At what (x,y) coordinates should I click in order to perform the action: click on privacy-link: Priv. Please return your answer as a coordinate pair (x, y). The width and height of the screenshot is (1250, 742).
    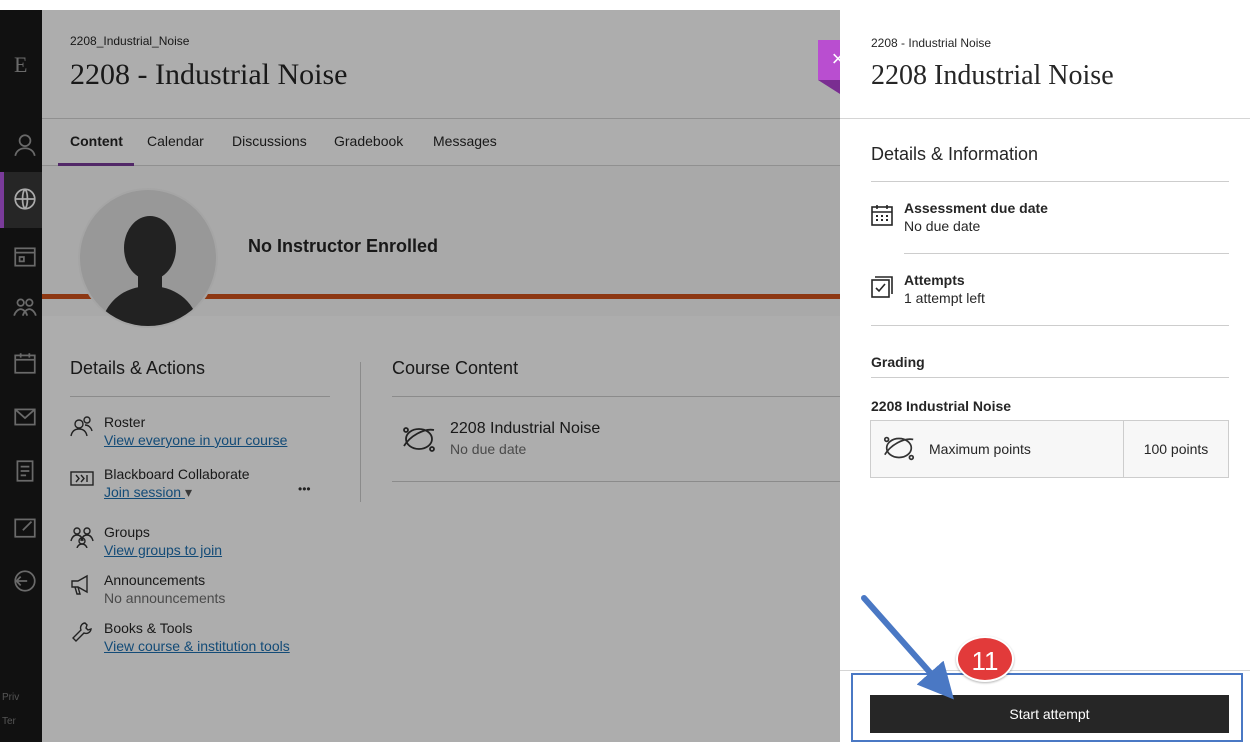
    Looking at the image, I should click on (10, 697).